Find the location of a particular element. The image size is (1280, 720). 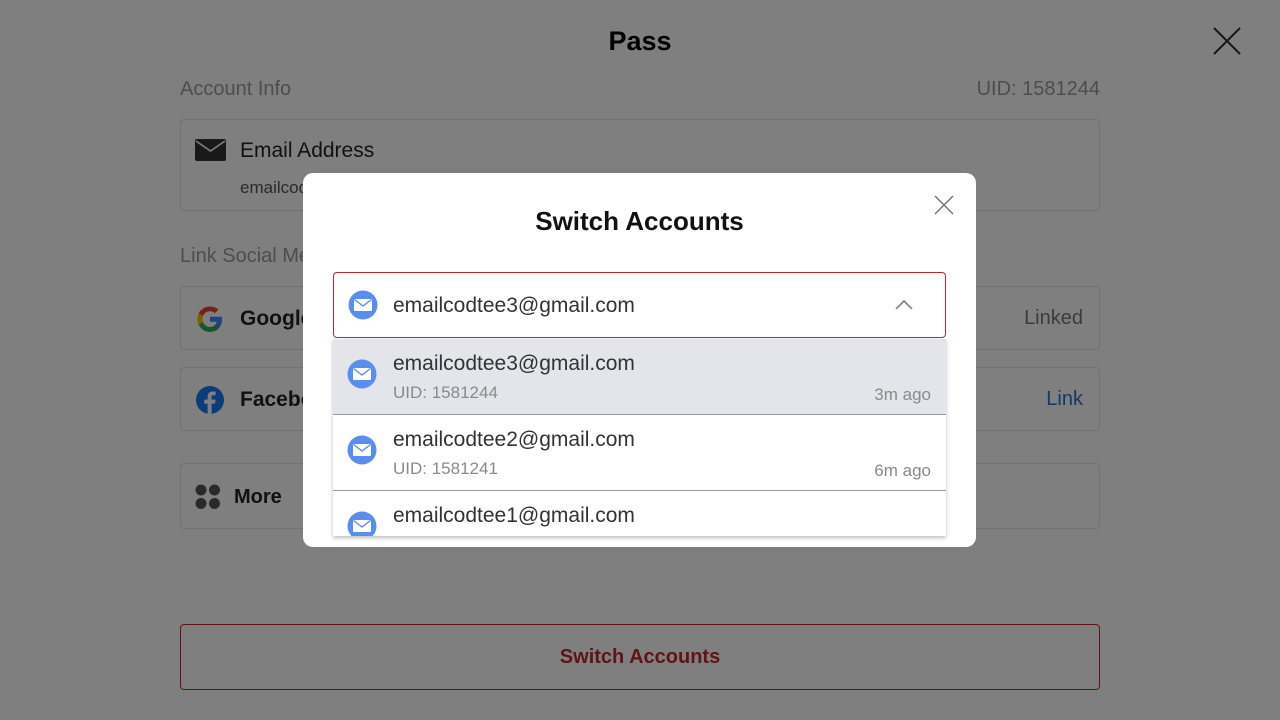

selected-account-email: emailcodtee3@gmail.com is located at coordinates (514, 305).